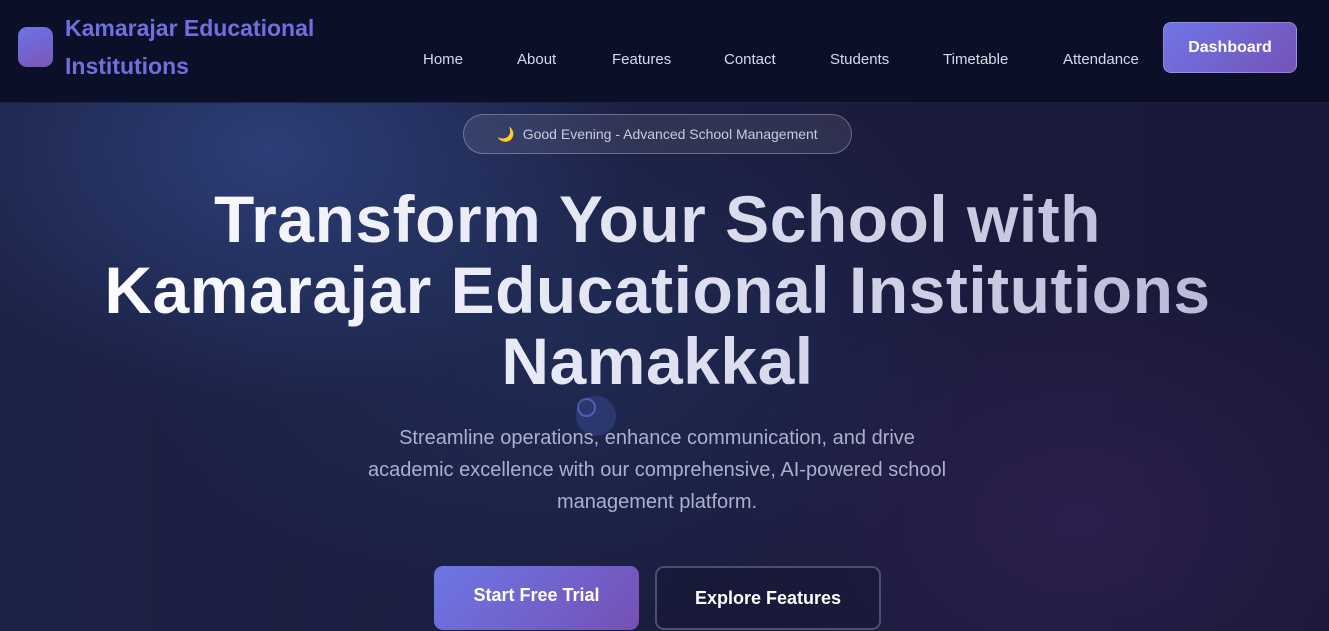  I want to click on nav-attendance: Attendance, so click(1101, 60).